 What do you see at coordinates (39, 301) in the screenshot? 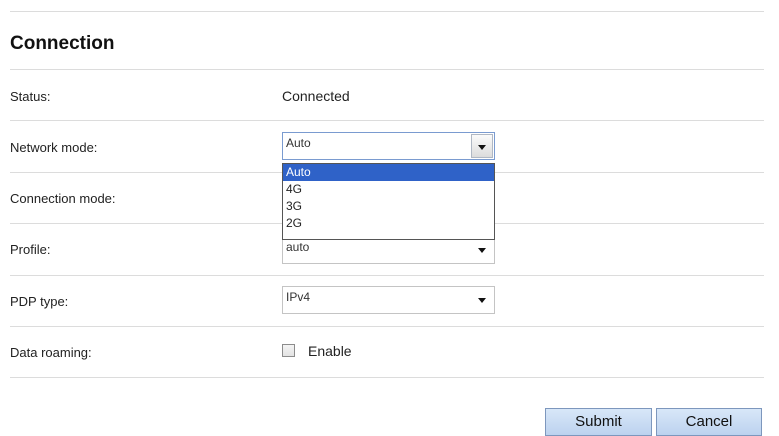
I see `pdp-type-label: PDP type:` at bounding box center [39, 301].